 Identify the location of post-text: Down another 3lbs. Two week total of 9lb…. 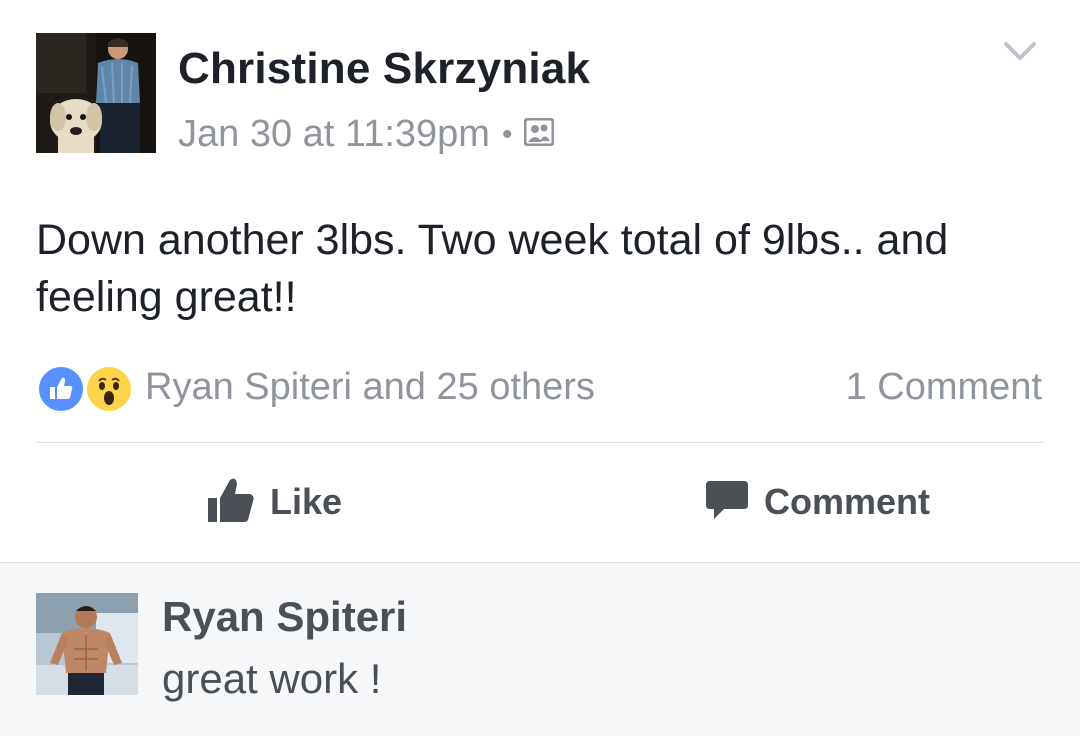
(492, 268).